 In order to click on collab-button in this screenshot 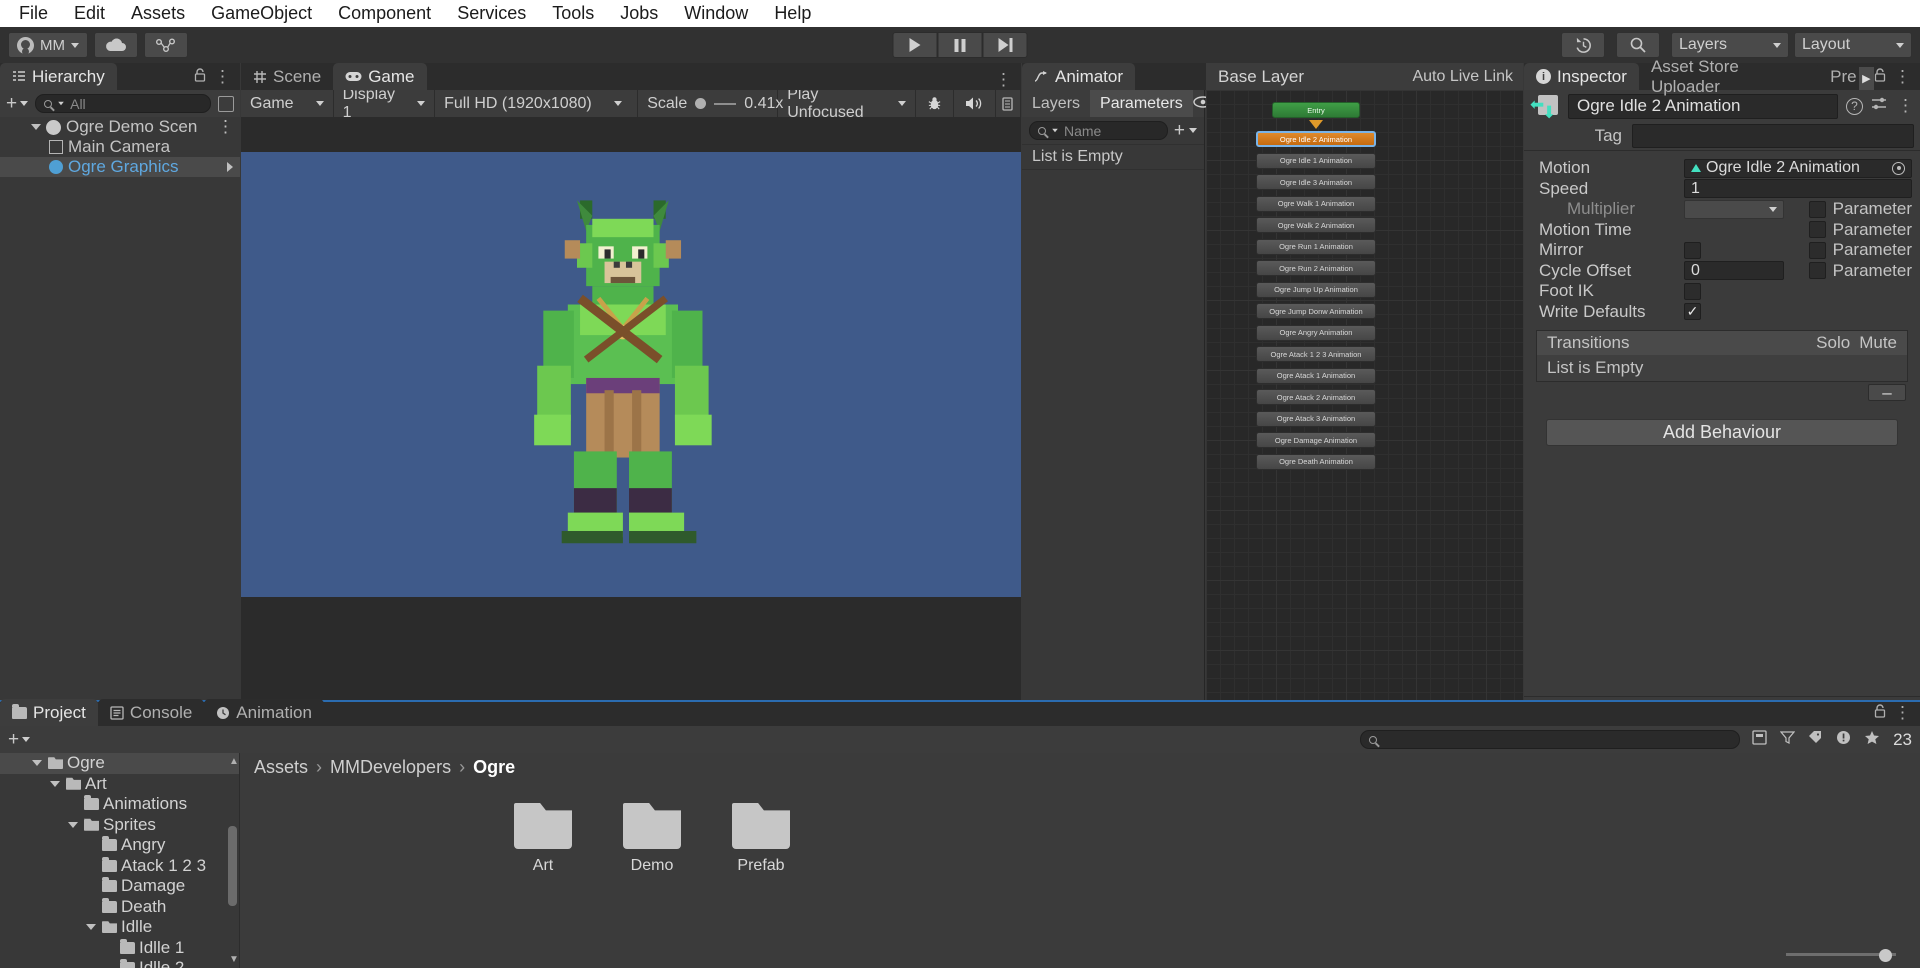, I will do `click(166, 45)`.